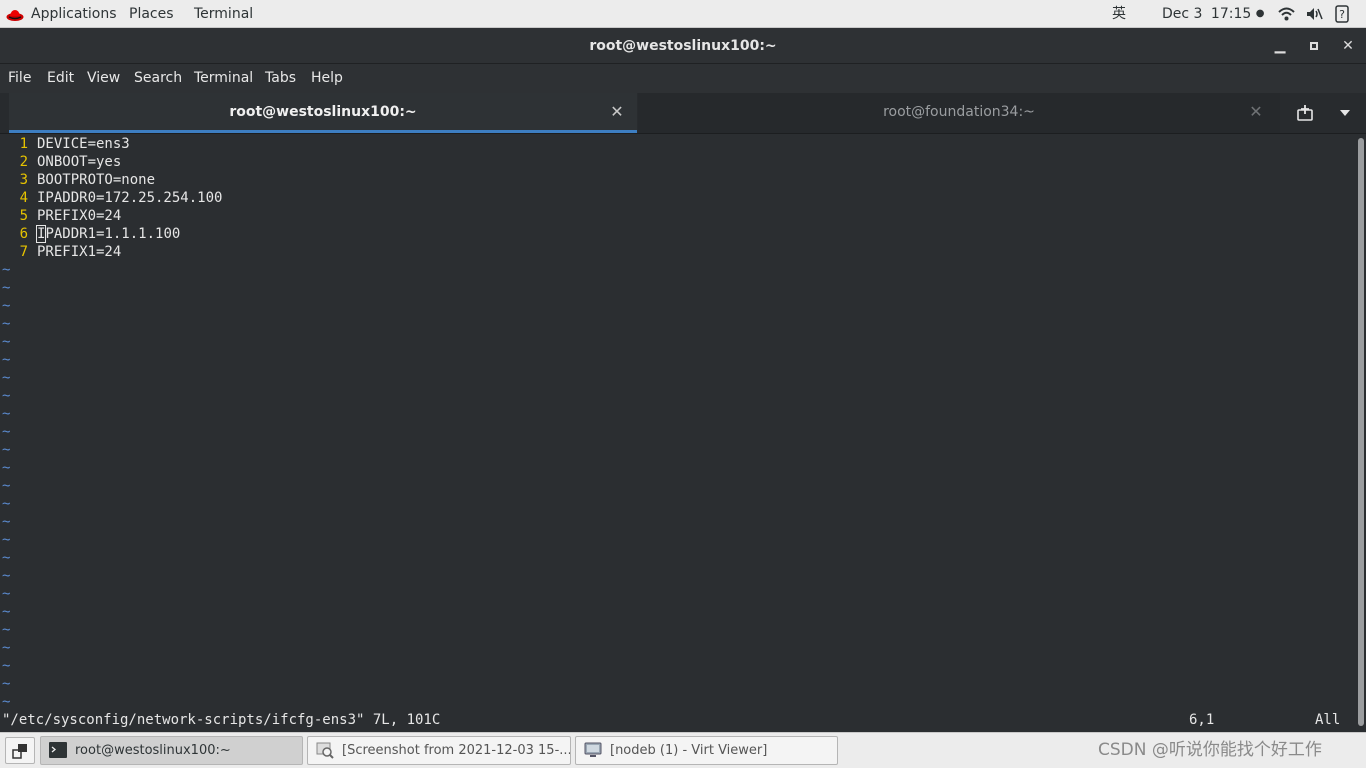 The image size is (1366, 768). I want to click on tab-menu-icon, so click(1345, 113).